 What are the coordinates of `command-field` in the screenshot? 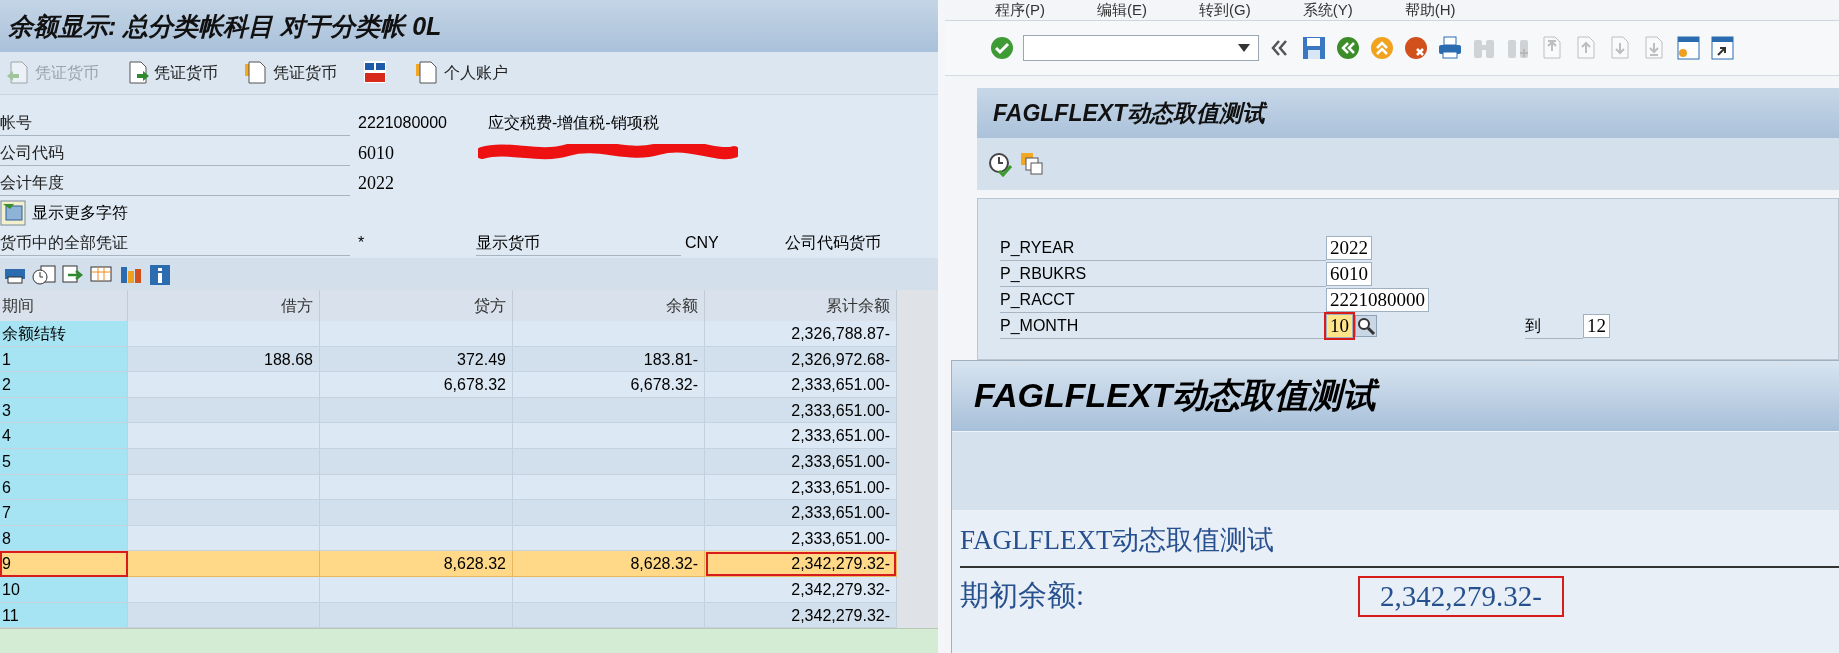 It's located at (1141, 48).